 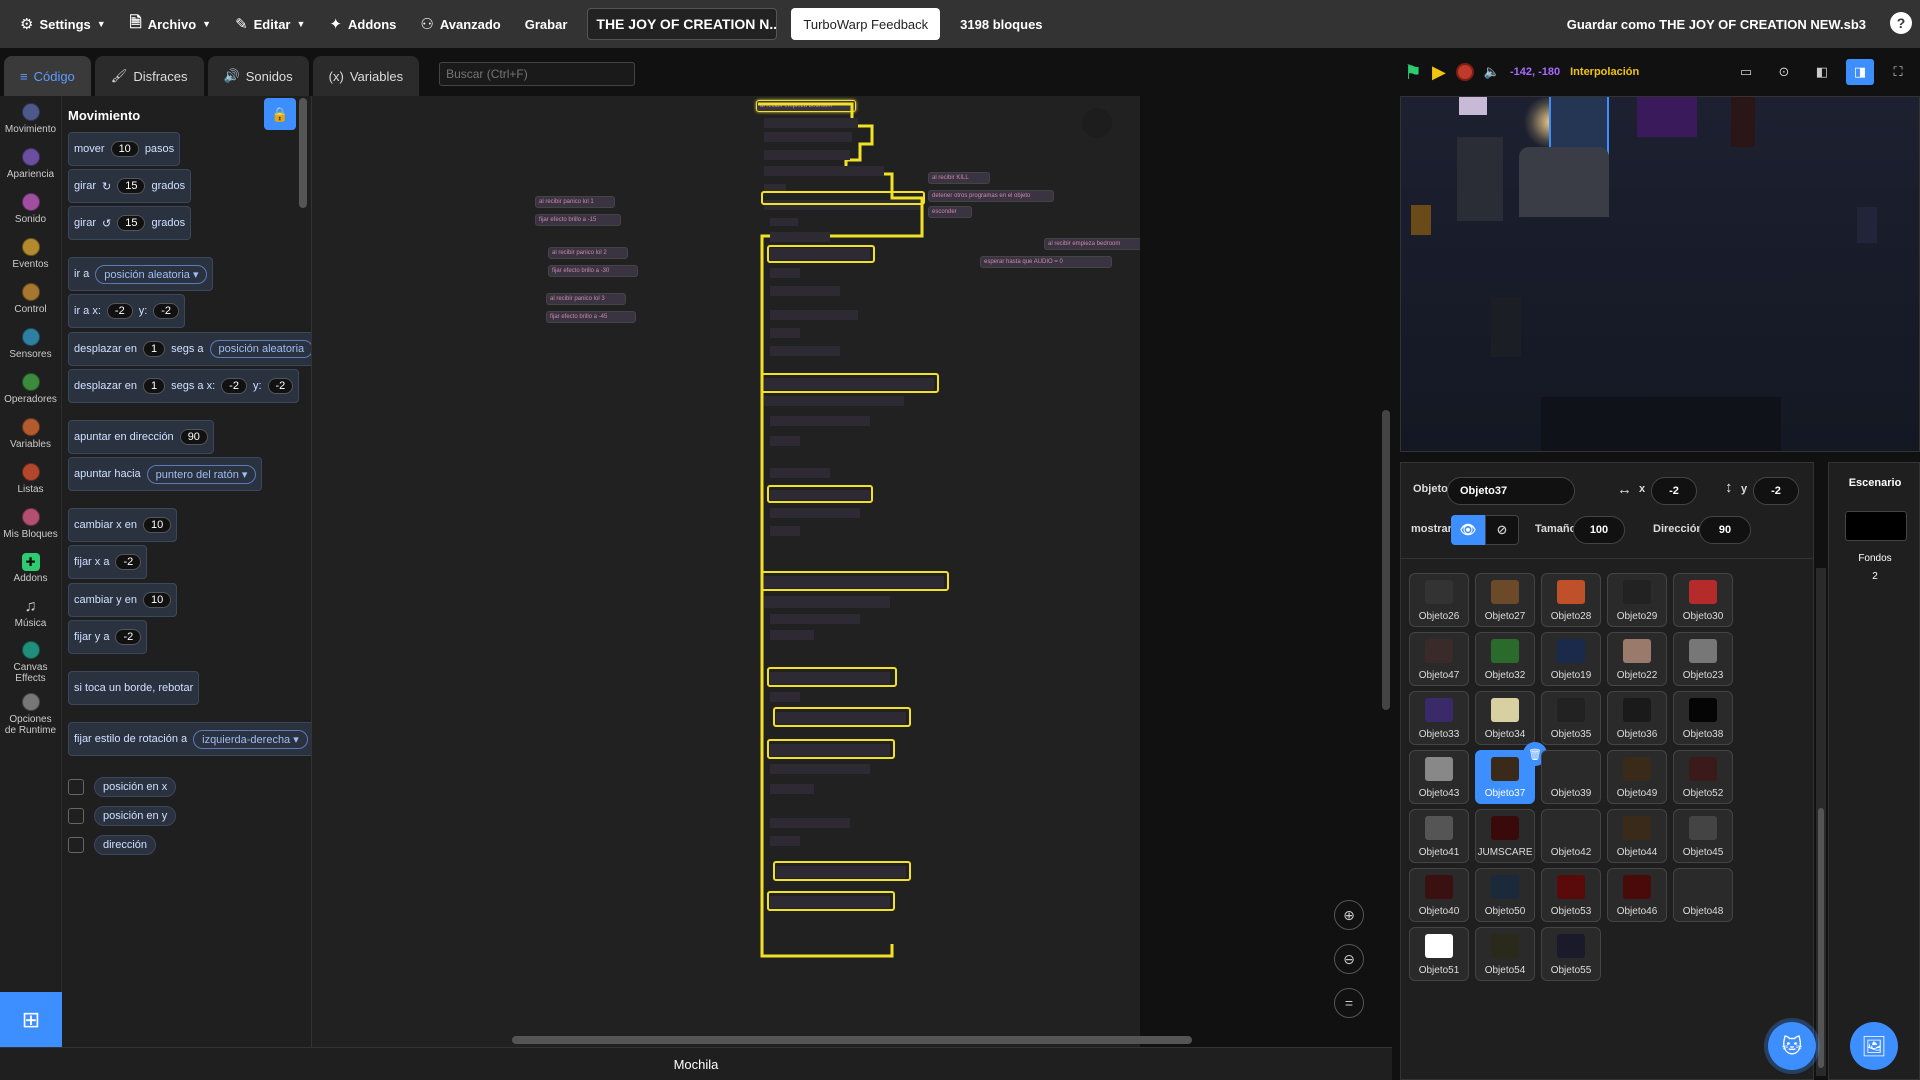 I want to click on category-musica: ♫ Música, so click(x=30, y=613).